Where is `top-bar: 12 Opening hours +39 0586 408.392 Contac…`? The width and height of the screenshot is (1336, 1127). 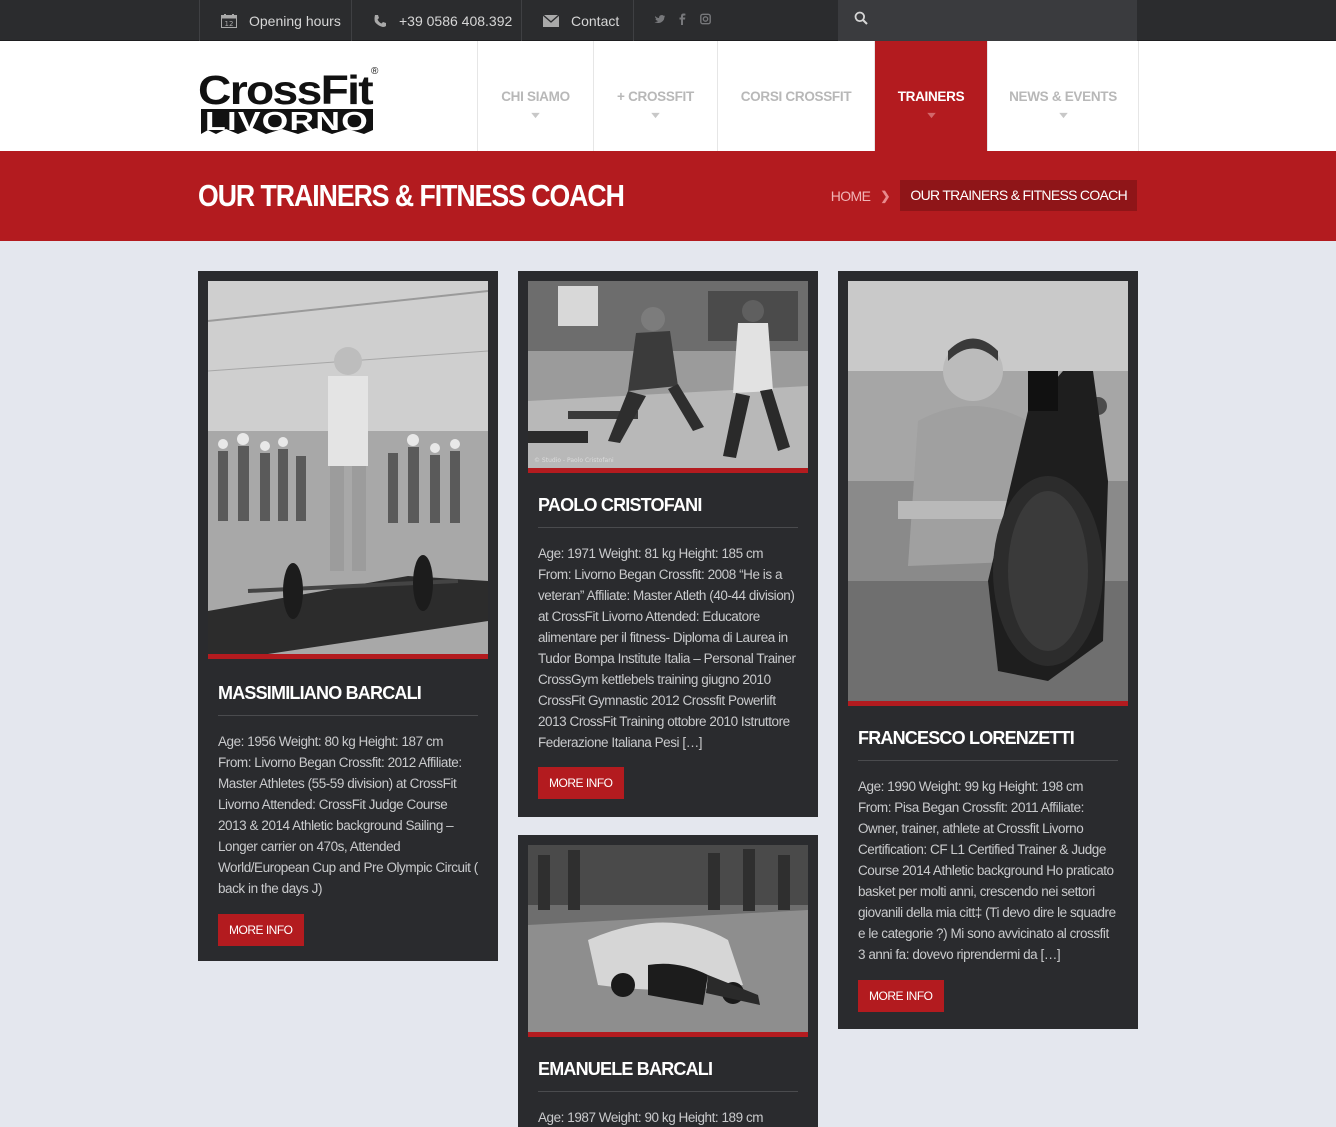 top-bar: 12 Opening hours +39 0586 408.392 Contac… is located at coordinates (668, 20).